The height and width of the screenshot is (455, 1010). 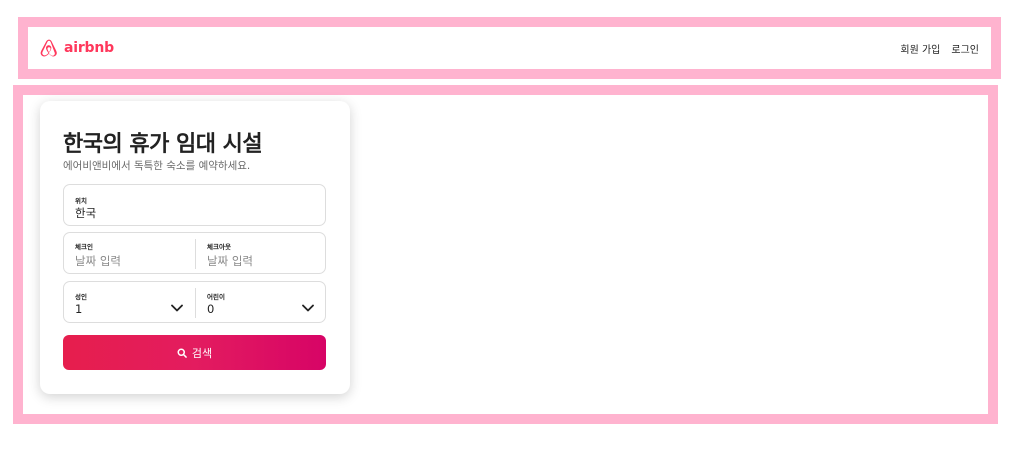 I want to click on location-value: 한국, so click(x=86, y=213).